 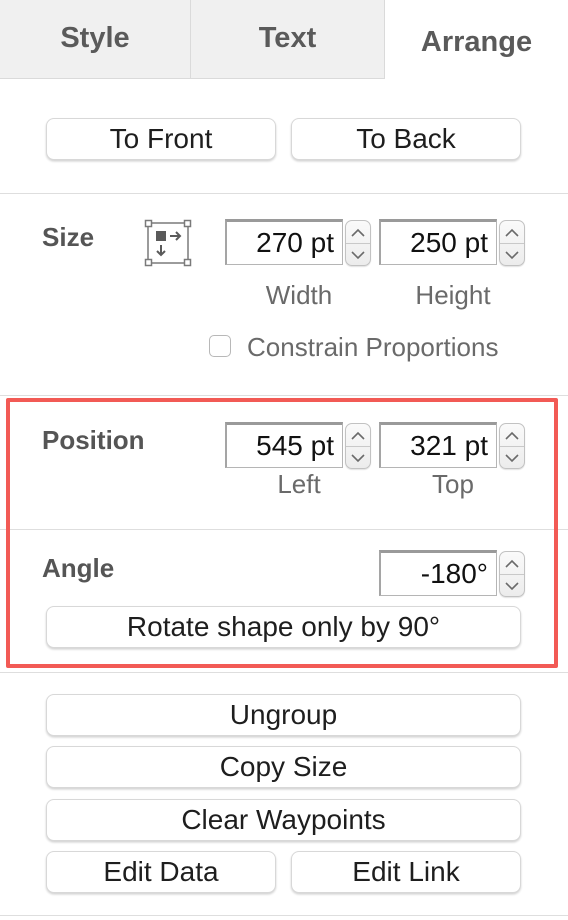 I want to click on angle-label: Angle, so click(x=78, y=568).